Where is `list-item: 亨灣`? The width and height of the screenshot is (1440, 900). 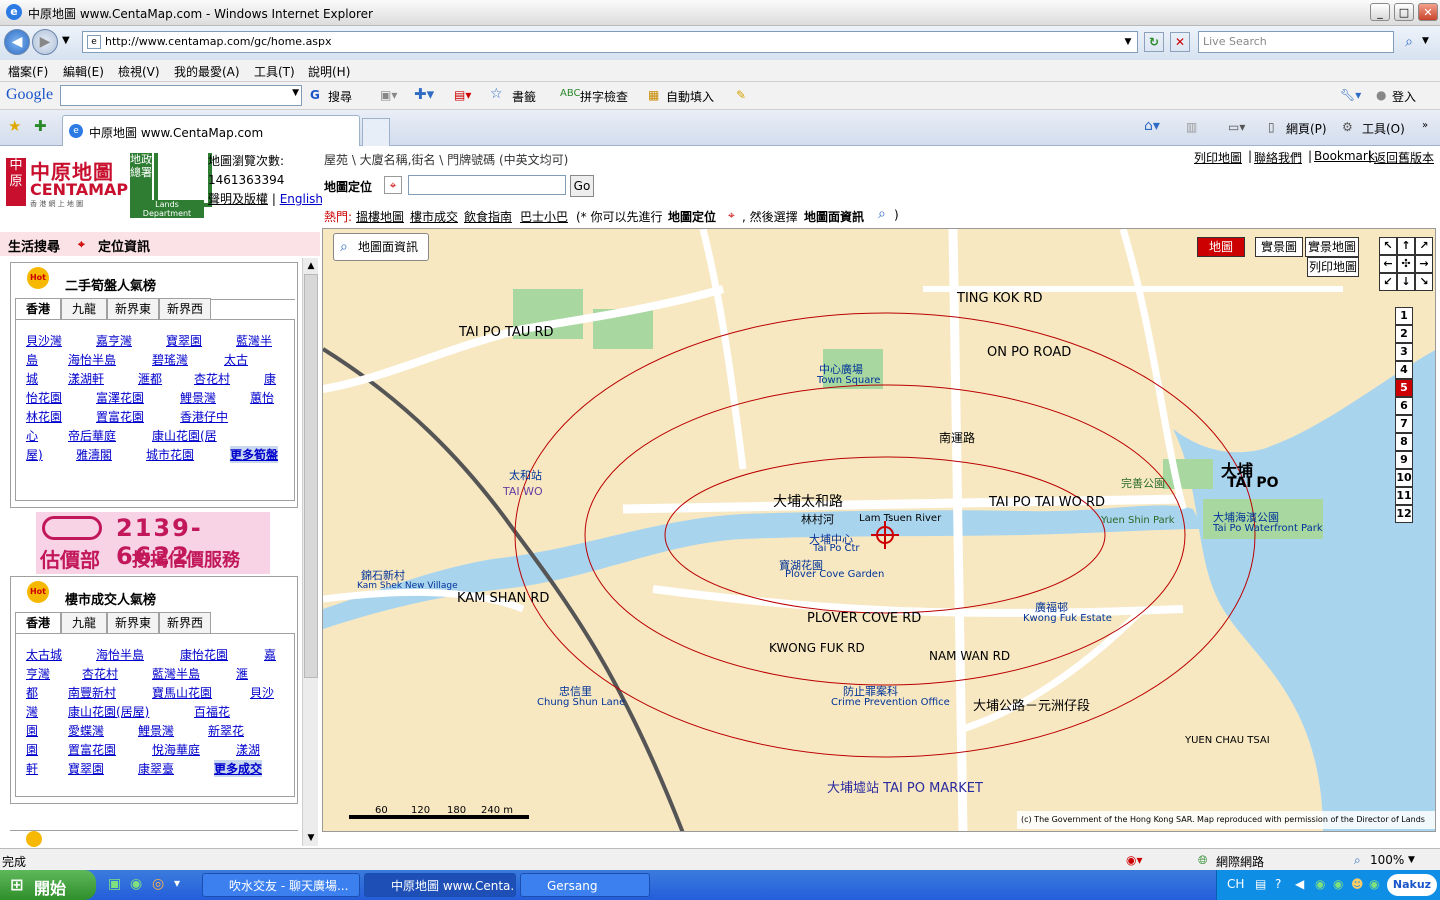
list-item: 亨灣 is located at coordinates (38, 673).